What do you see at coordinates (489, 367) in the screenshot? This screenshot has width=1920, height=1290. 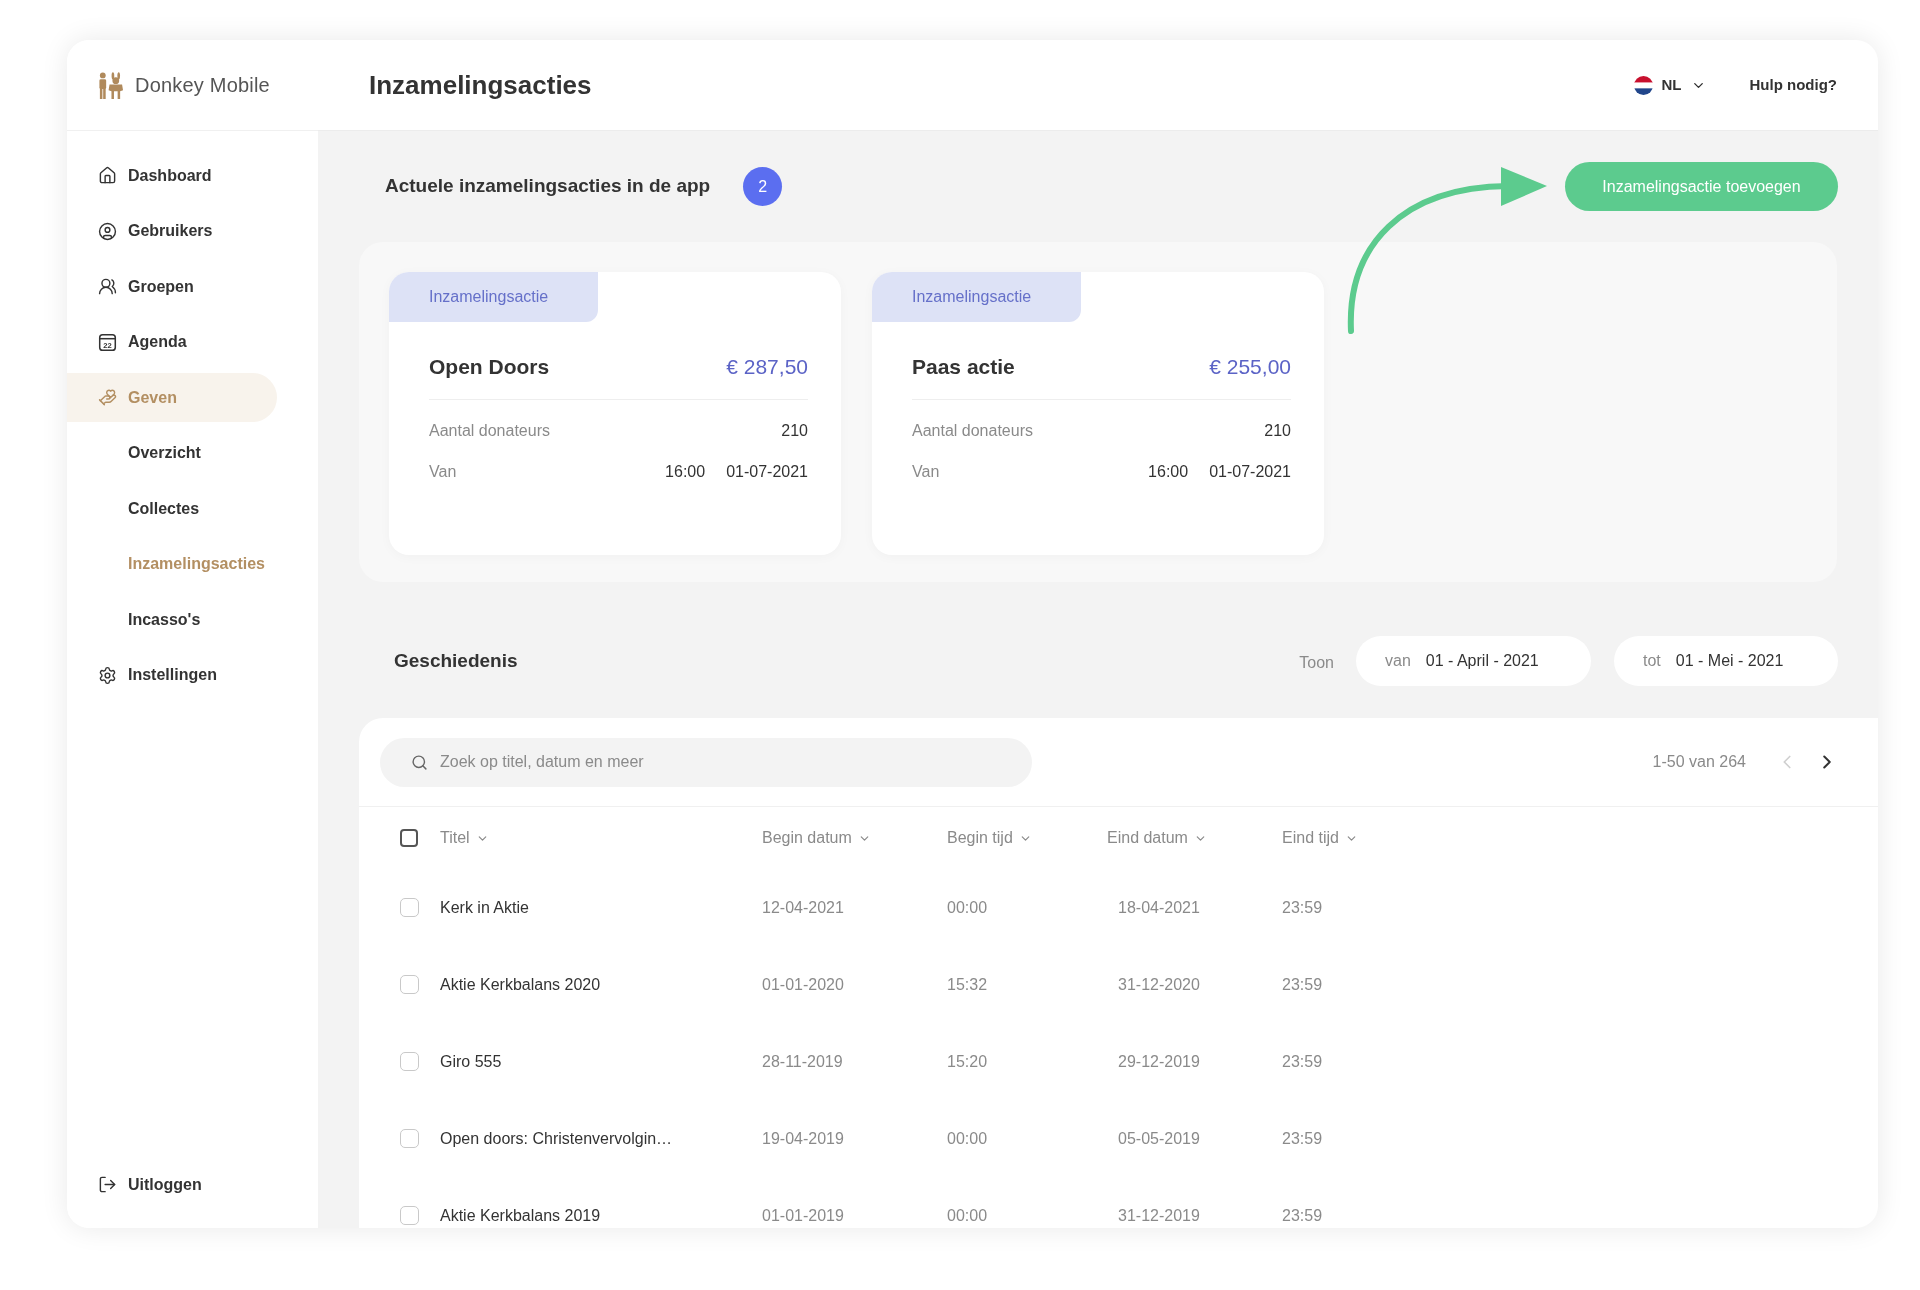 I see `campaign-name: Open Doors` at bounding box center [489, 367].